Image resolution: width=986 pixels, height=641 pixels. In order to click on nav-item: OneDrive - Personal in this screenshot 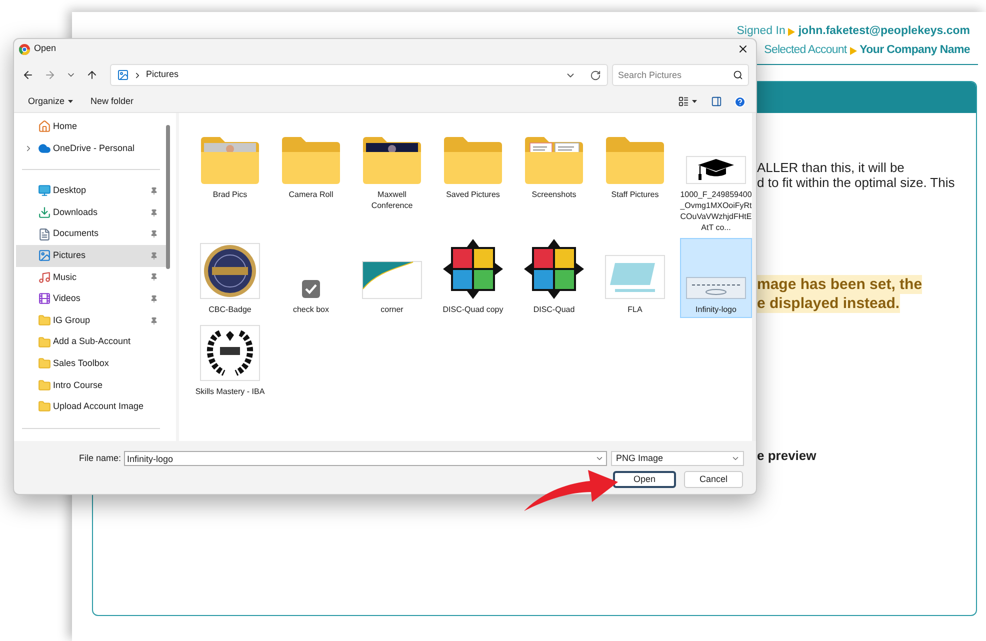, I will do `click(91, 149)`.